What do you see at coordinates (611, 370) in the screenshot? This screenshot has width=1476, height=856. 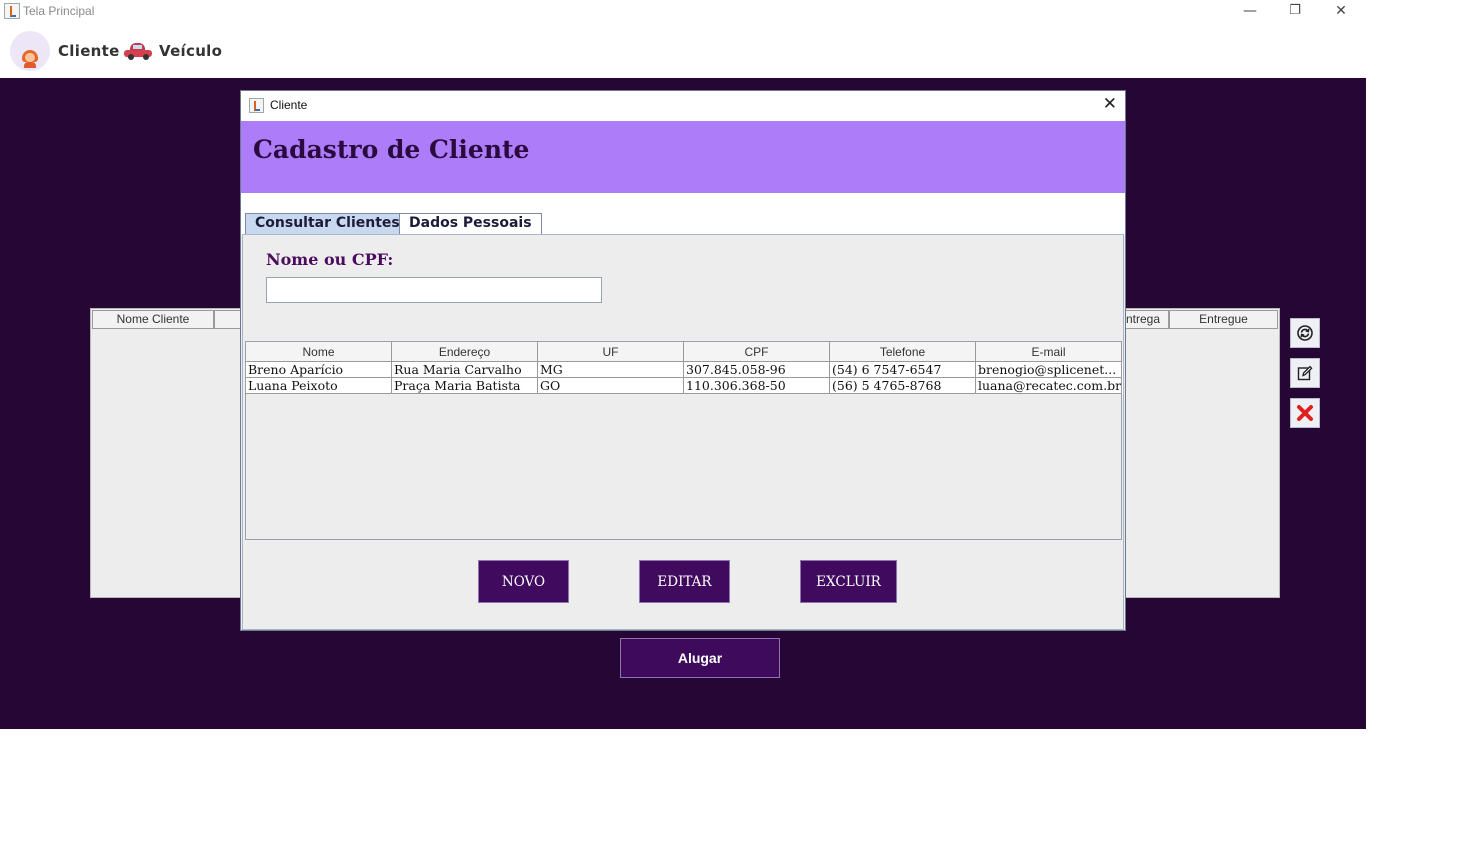 I see `cell-uf: MG` at bounding box center [611, 370].